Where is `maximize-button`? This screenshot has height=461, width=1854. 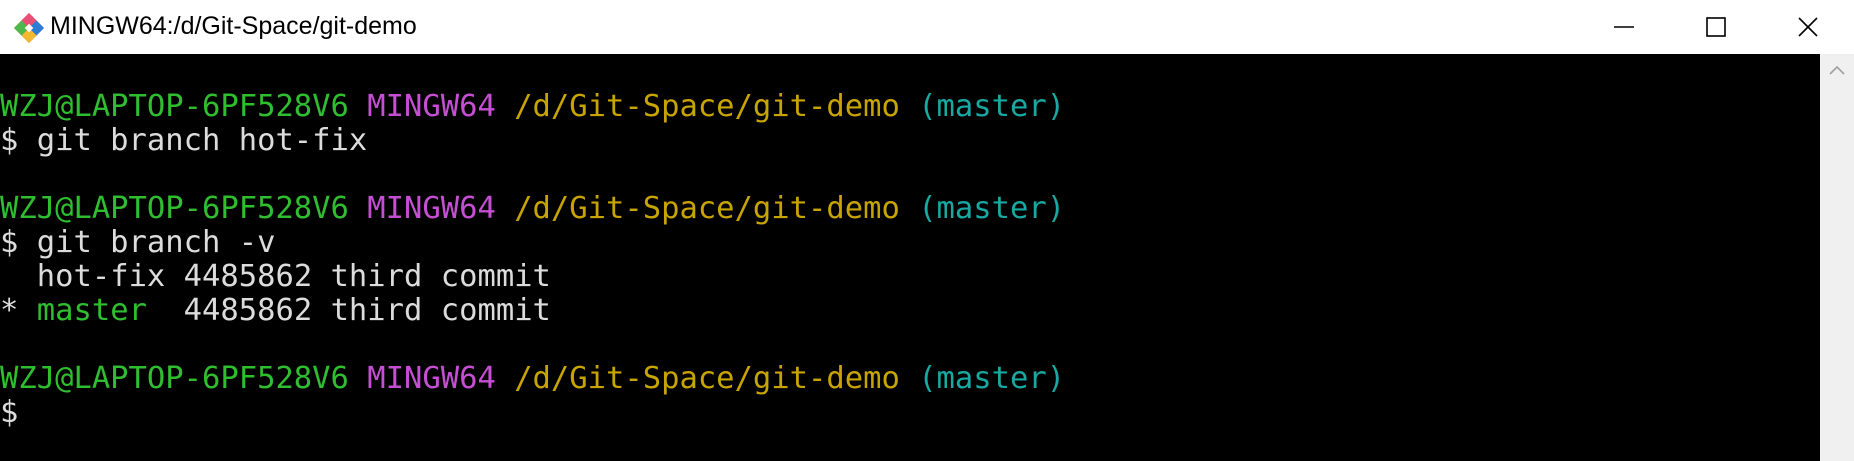 maximize-button is located at coordinates (1716, 27).